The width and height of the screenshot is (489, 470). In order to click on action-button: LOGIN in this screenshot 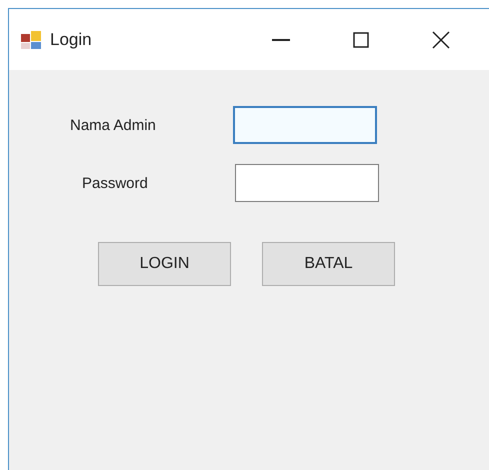, I will do `click(164, 264)`.